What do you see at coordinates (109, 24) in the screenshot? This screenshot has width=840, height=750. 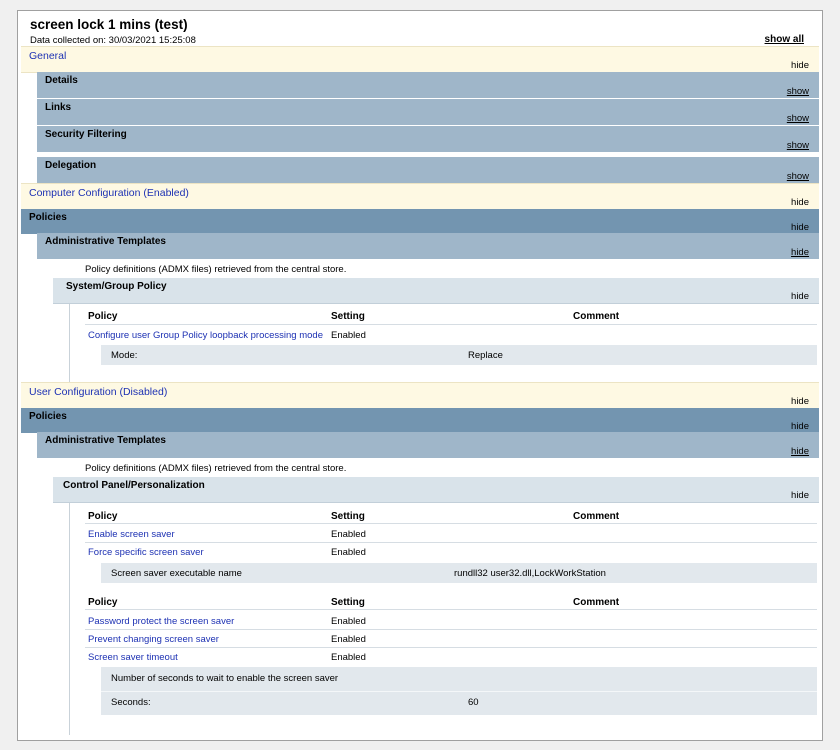 I see `report-title: screen lock 1 mins (test)` at bounding box center [109, 24].